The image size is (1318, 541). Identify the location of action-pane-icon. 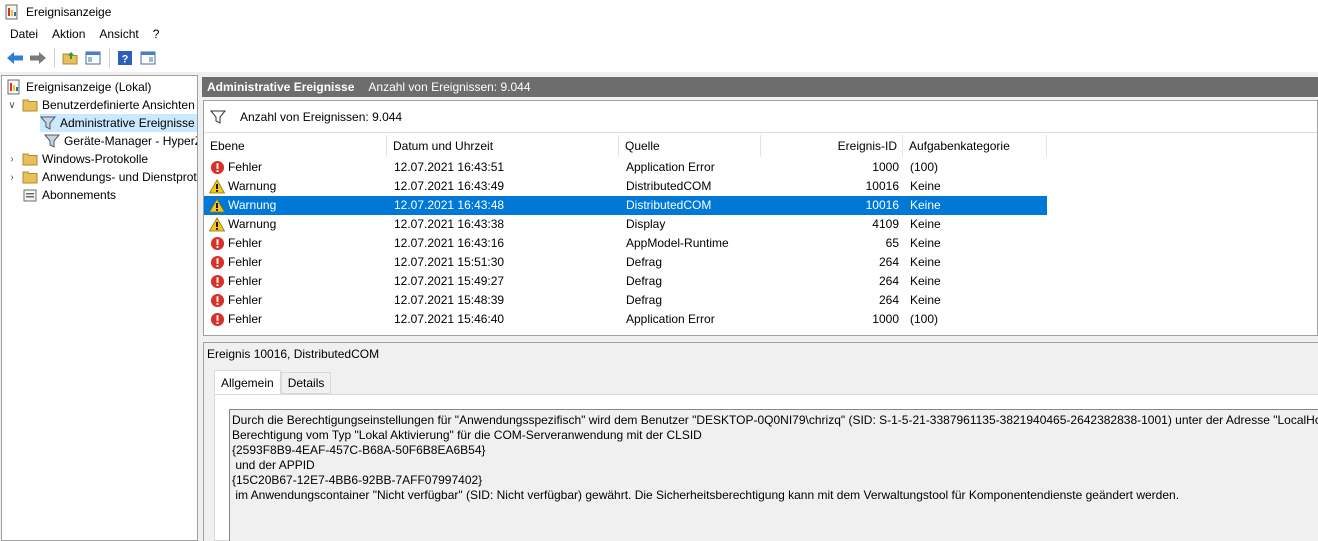
(148, 58).